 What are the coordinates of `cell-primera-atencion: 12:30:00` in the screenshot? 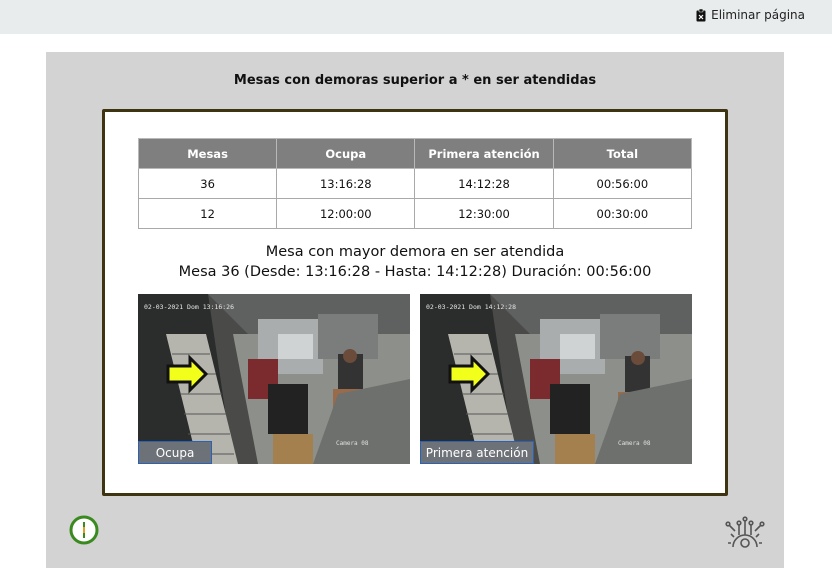 It's located at (484, 213).